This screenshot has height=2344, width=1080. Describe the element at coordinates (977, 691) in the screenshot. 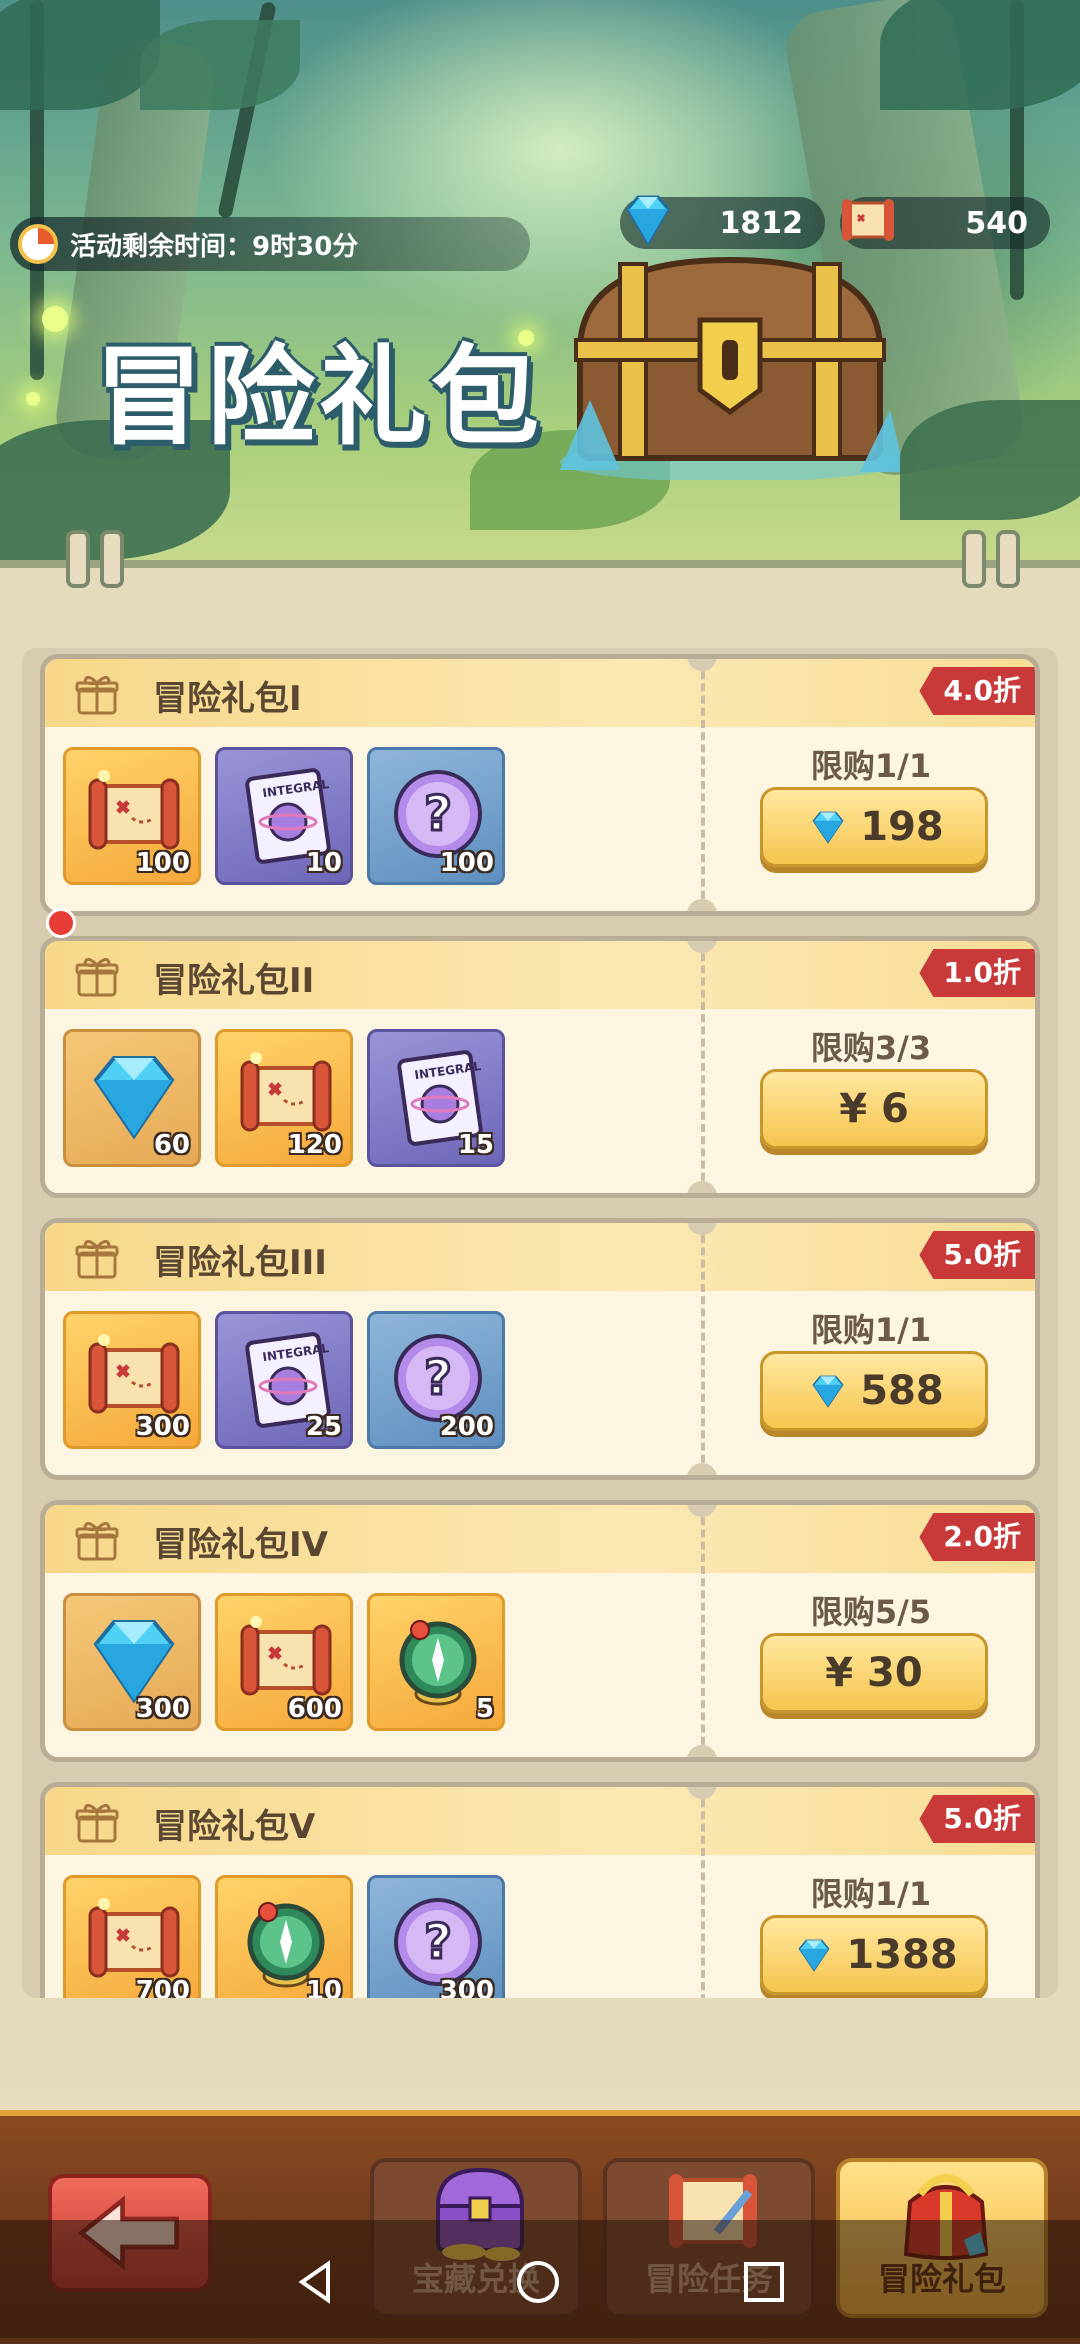

I see `discount-badge: 4.0折` at that location.